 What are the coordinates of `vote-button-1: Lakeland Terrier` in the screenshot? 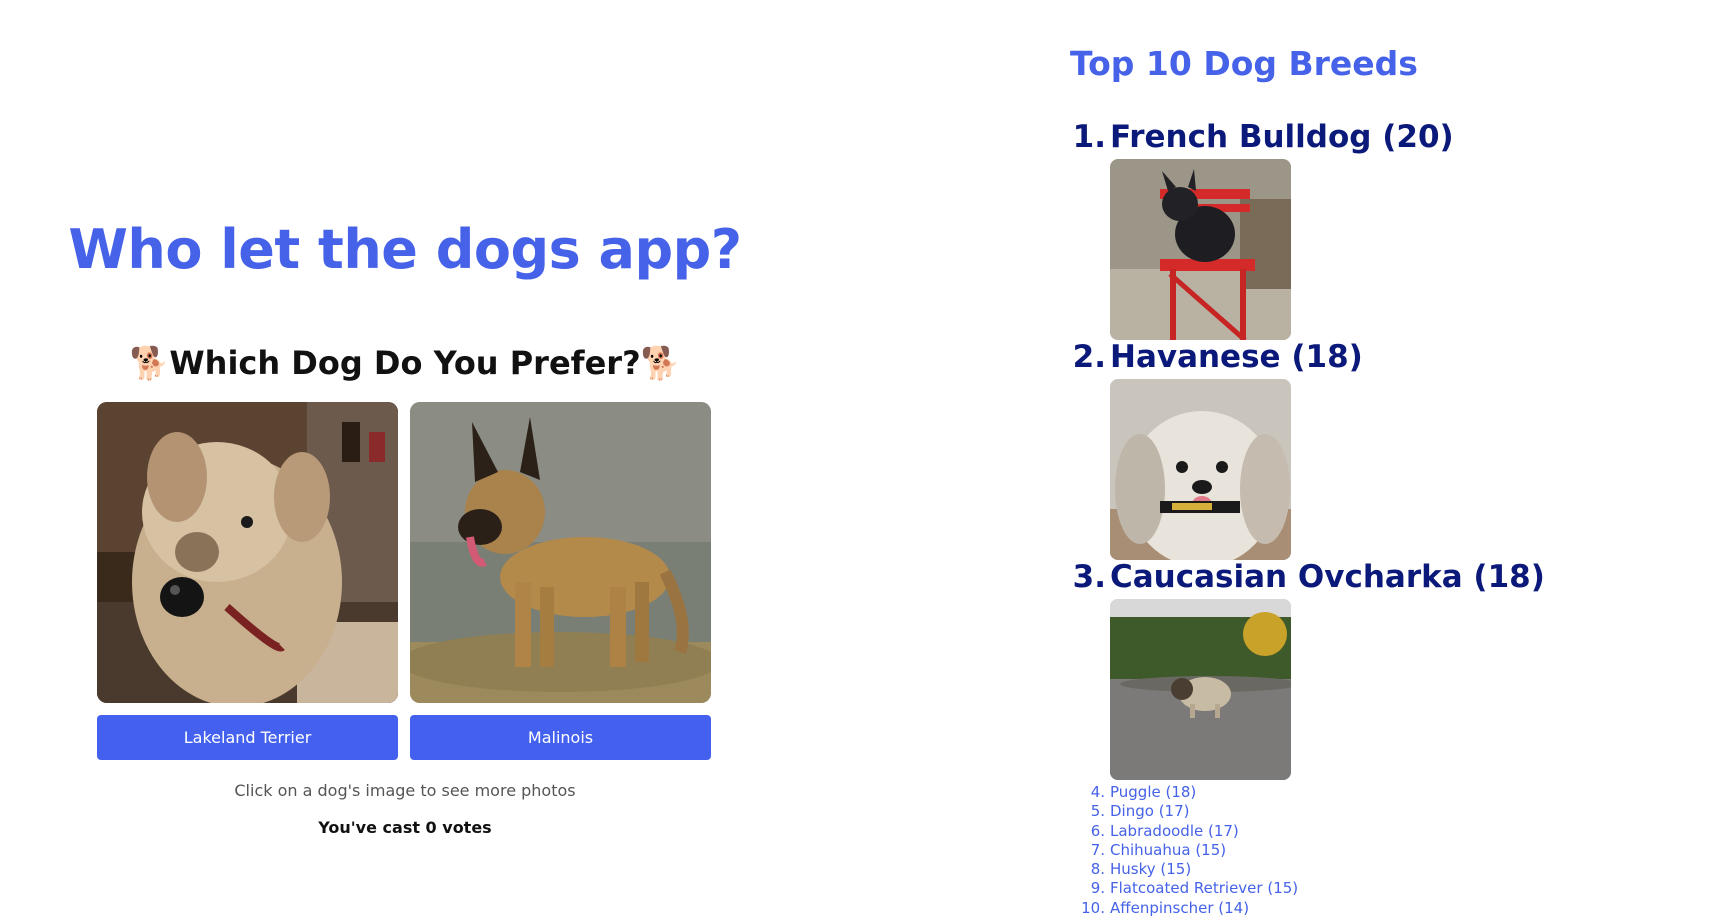 It's located at (247, 737).